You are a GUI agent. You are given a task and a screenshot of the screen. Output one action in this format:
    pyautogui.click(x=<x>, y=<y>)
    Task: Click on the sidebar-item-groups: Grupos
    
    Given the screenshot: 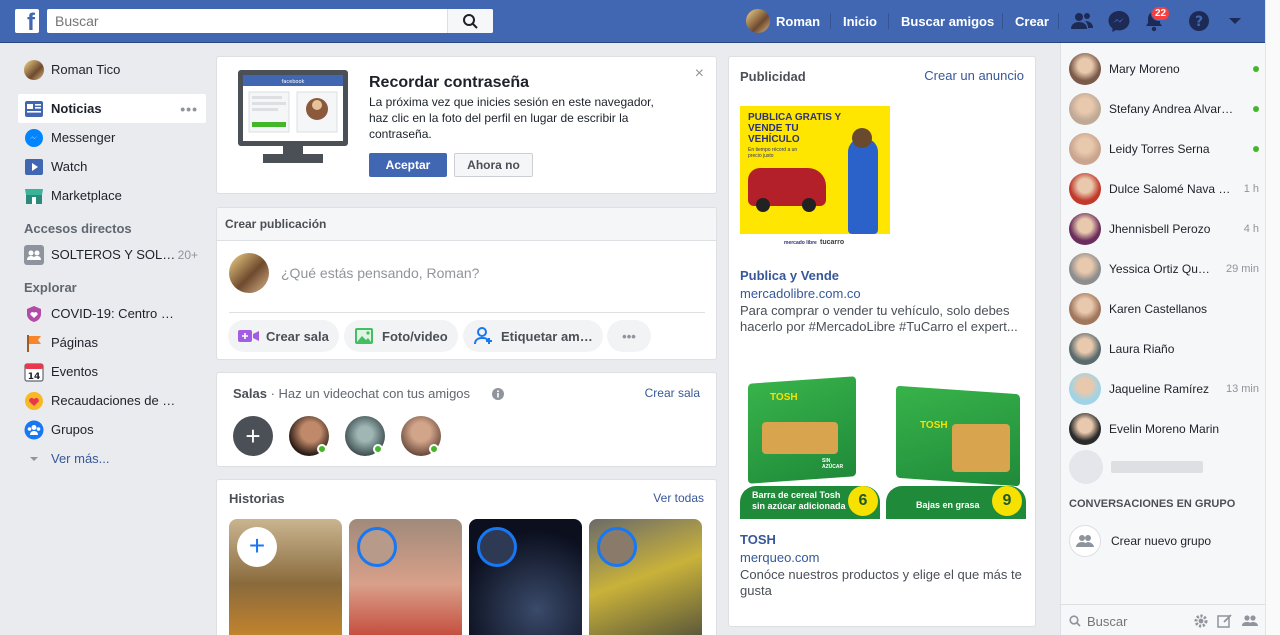 What is the action you would take?
    pyautogui.click(x=112, y=429)
    